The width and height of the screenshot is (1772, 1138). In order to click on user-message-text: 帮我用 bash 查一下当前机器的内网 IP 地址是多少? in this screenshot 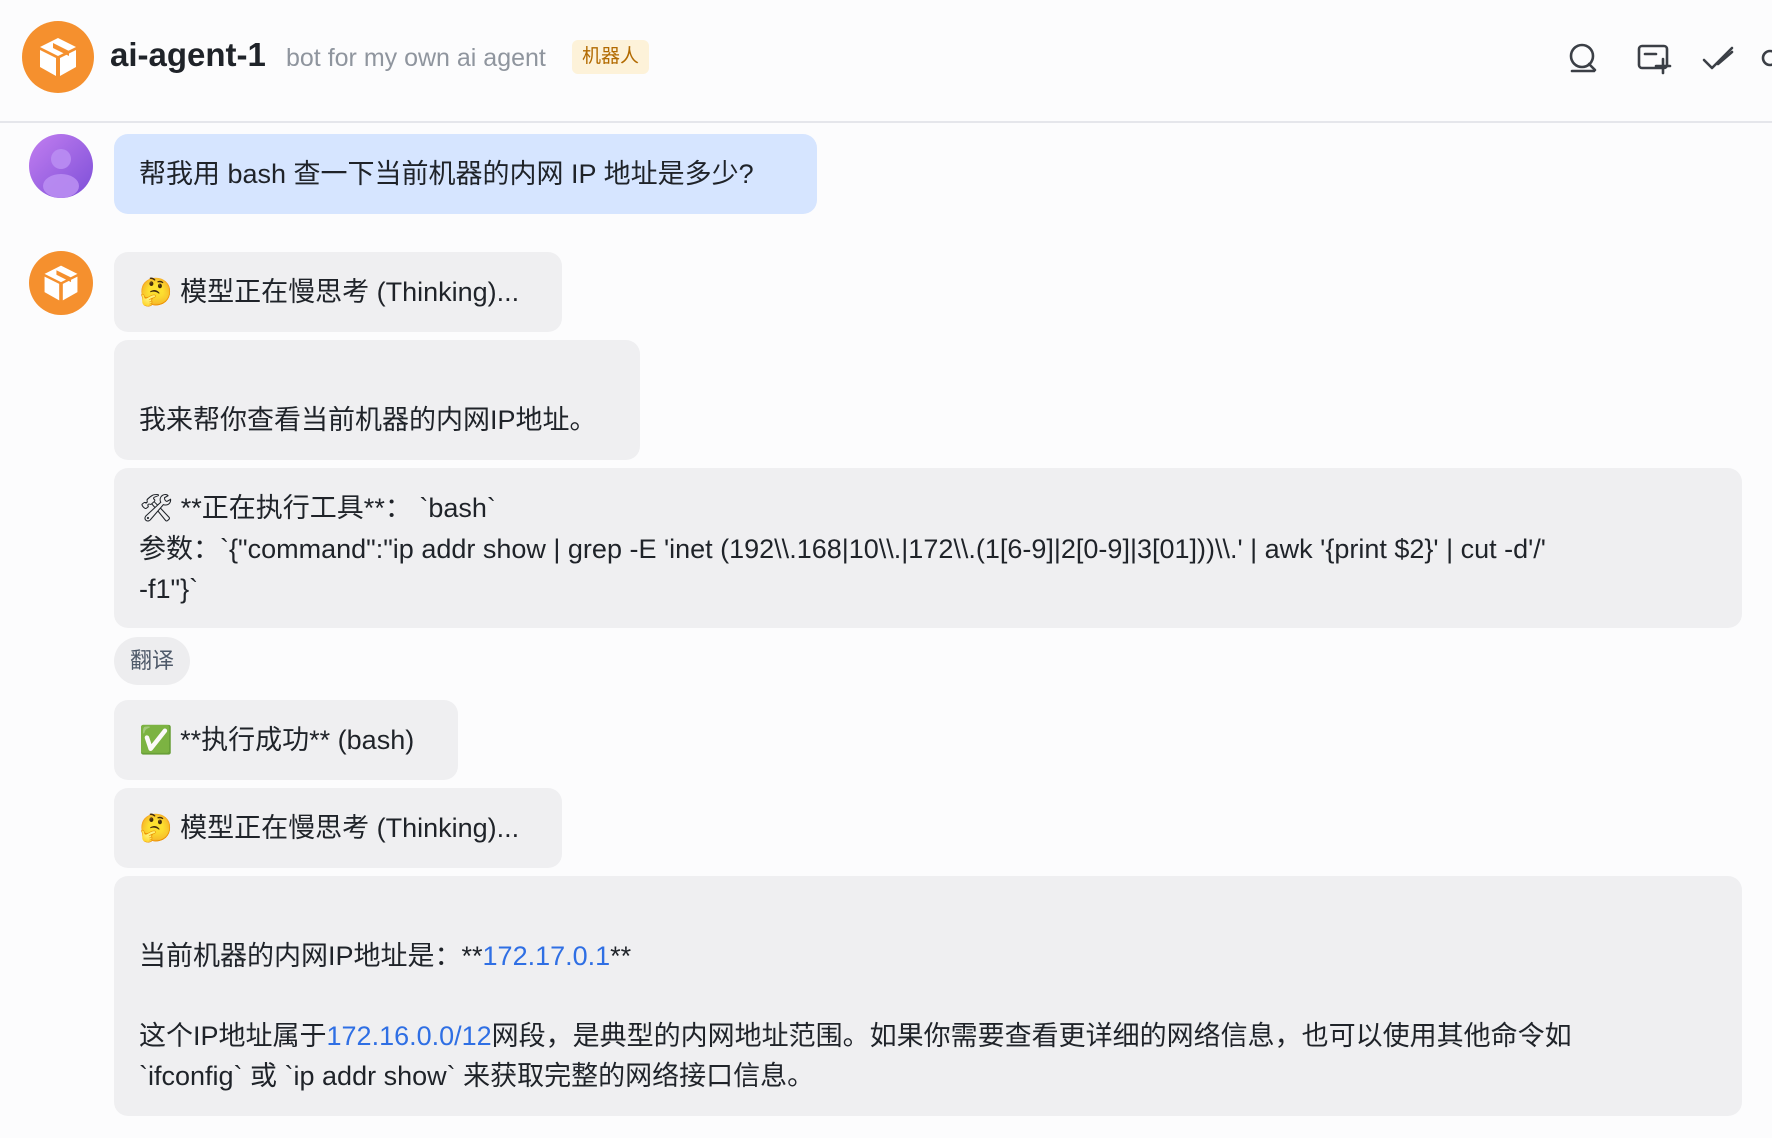, I will do `click(446, 174)`.